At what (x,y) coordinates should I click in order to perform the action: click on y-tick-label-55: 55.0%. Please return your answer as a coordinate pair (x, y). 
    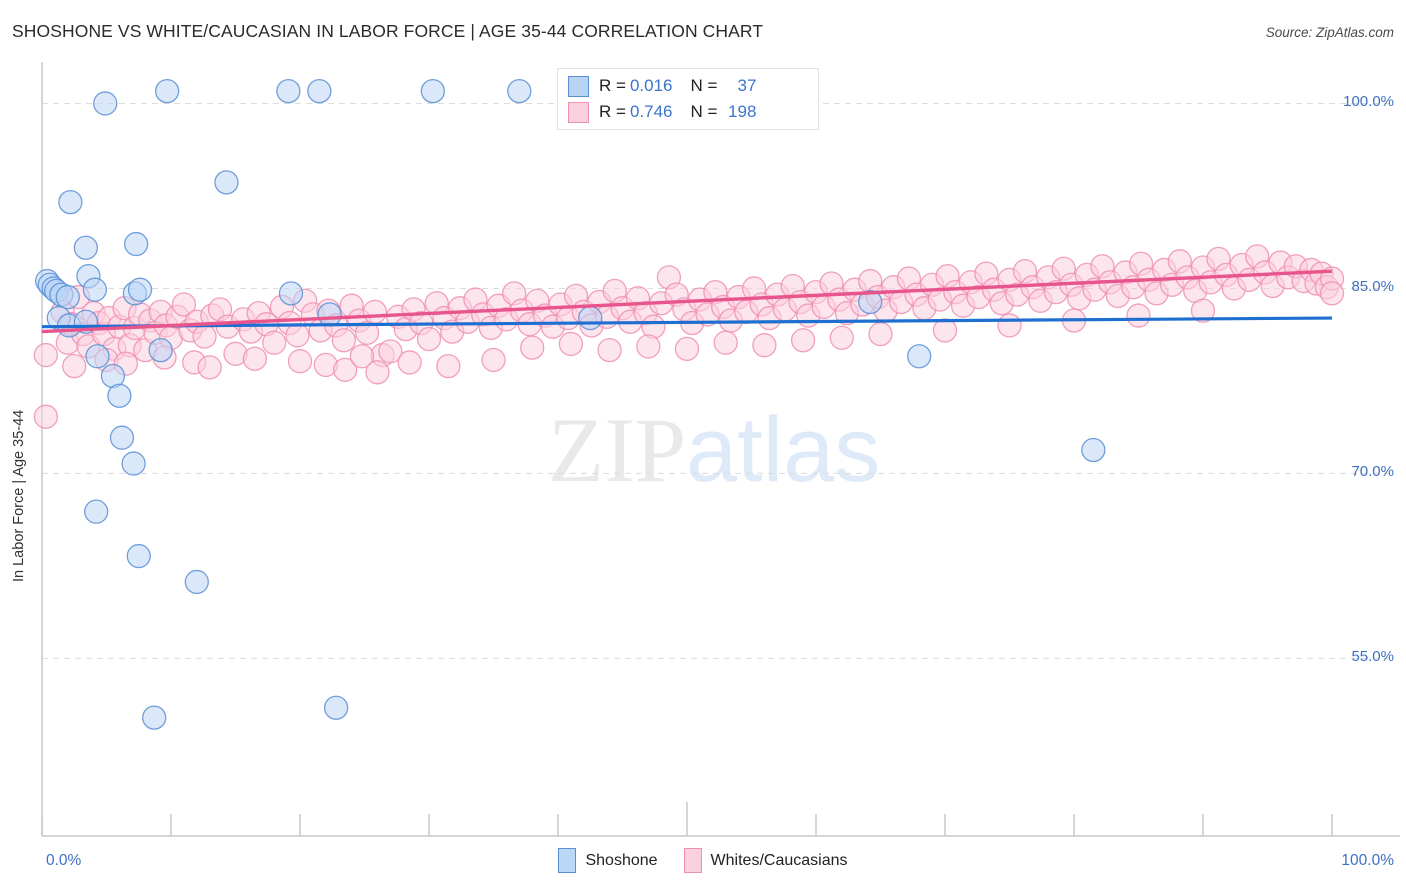
    Looking at the image, I should click on (1372, 657).